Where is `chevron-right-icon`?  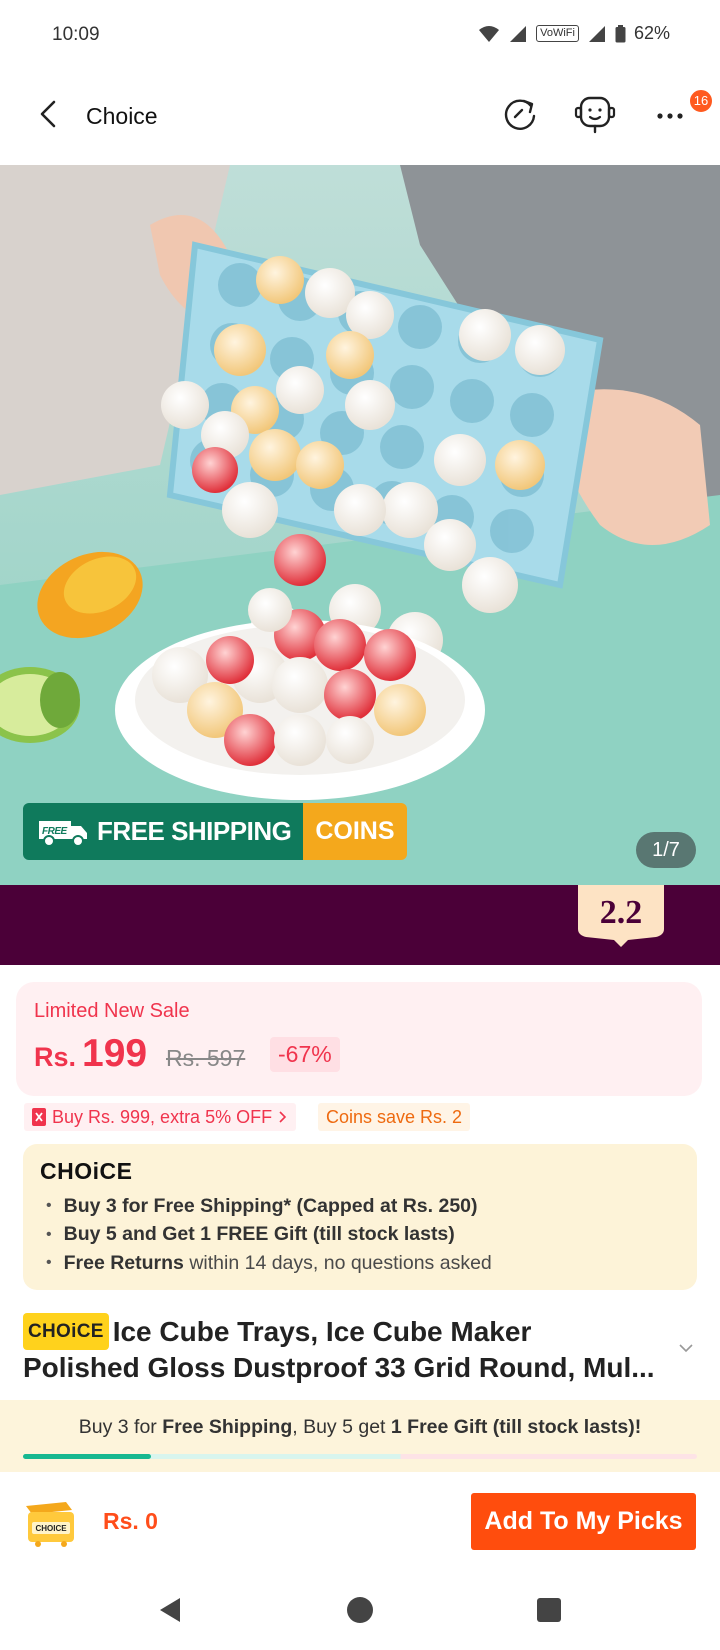
chevron-right-icon is located at coordinates (283, 1117).